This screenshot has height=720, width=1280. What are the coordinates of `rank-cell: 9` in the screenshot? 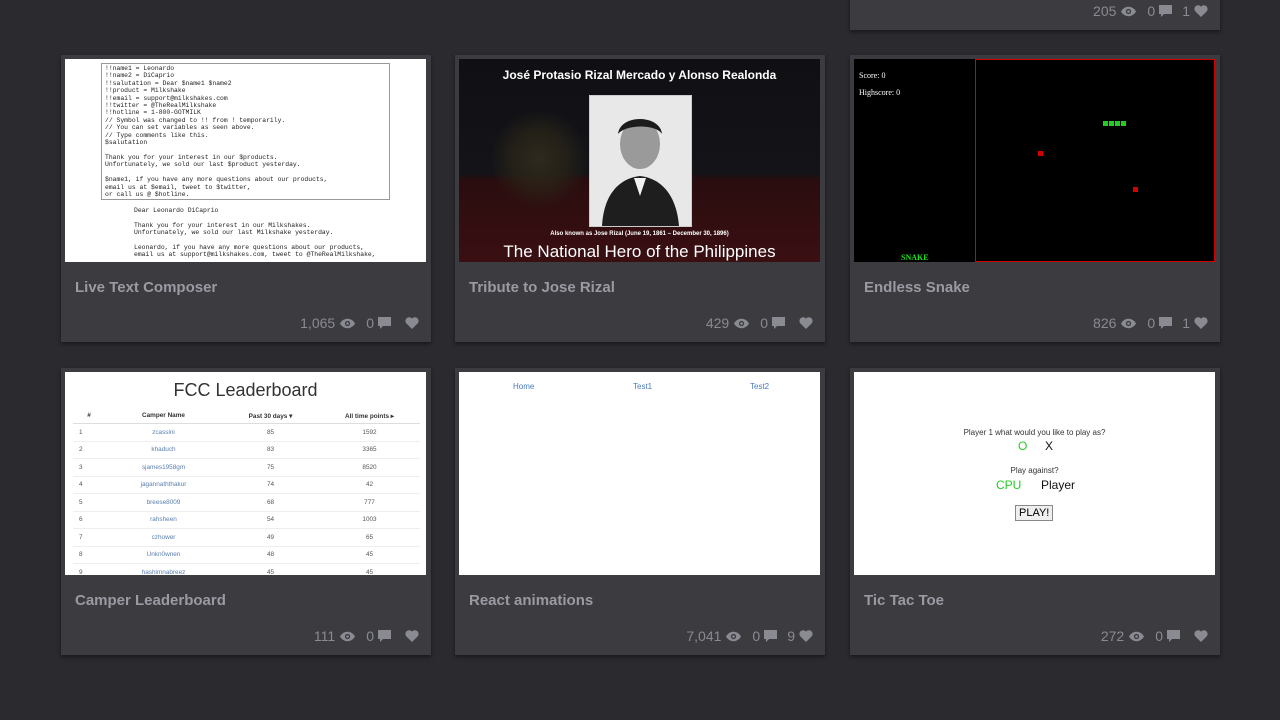 It's located at (89, 569).